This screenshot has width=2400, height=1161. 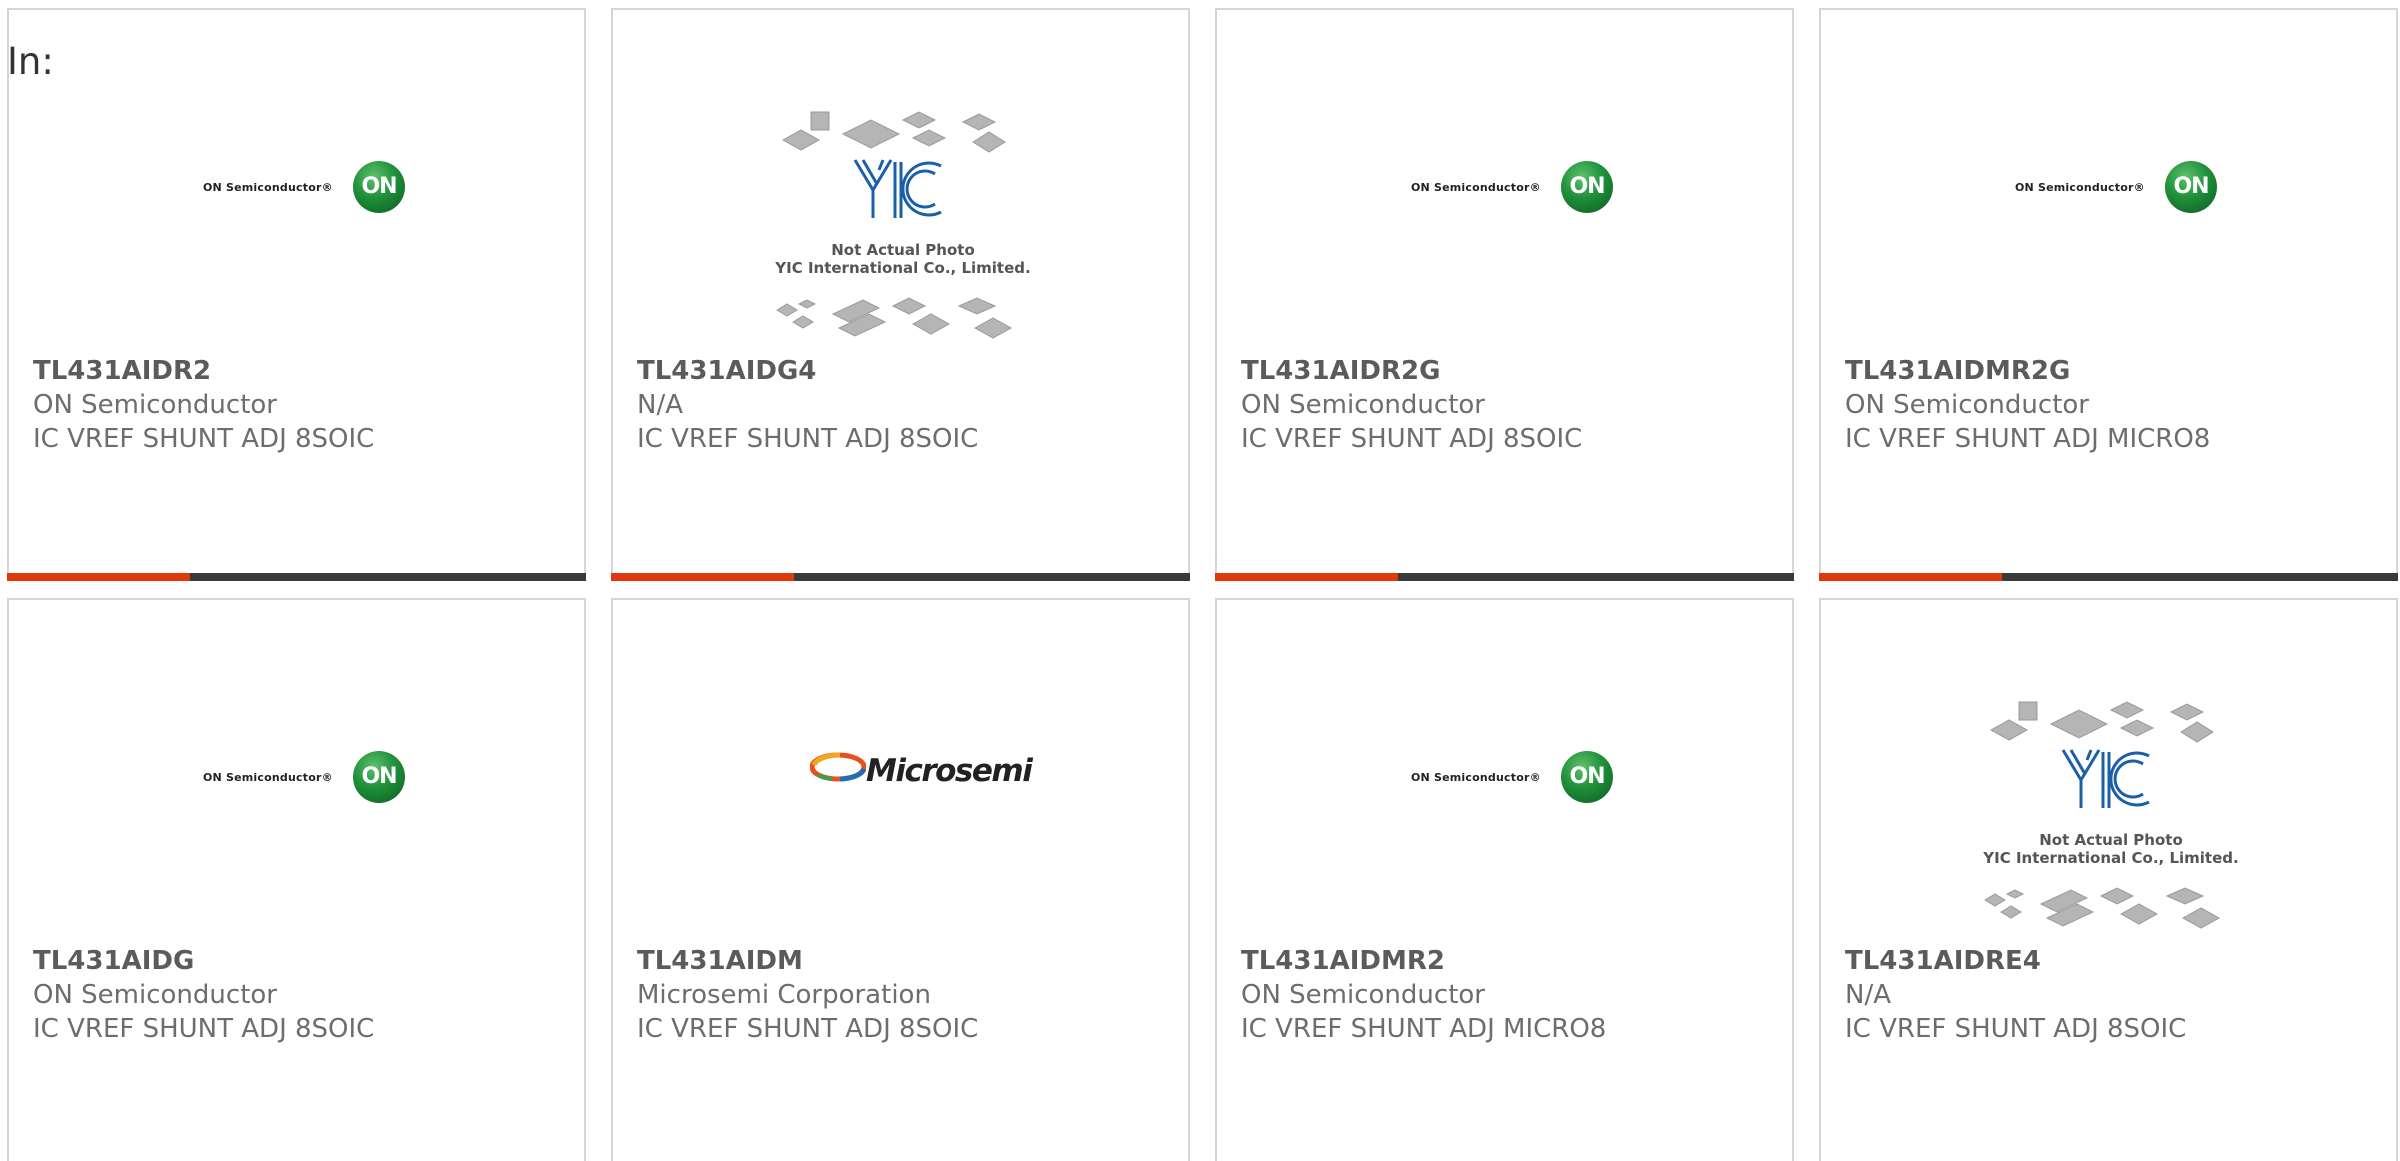 What do you see at coordinates (838, 767) in the screenshot?
I see `microsemi-swirl-icon` at bounding box center [838, 767].